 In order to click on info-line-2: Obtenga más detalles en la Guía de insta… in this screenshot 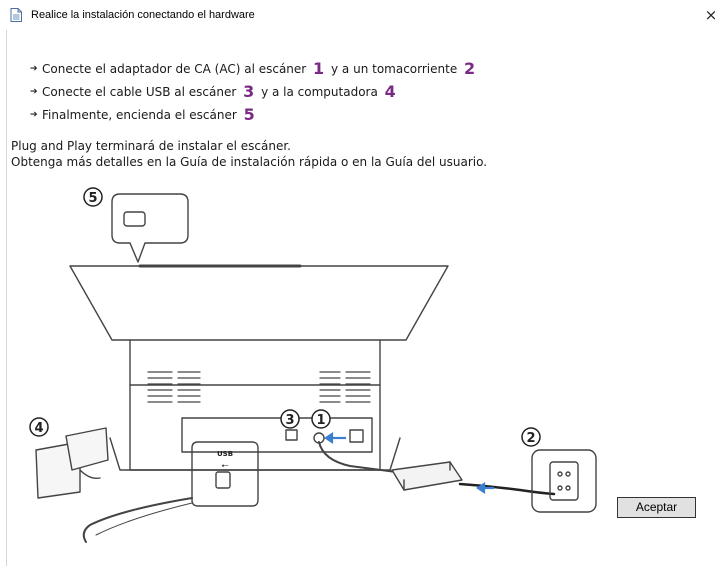, I will do `click(249, 162)`.